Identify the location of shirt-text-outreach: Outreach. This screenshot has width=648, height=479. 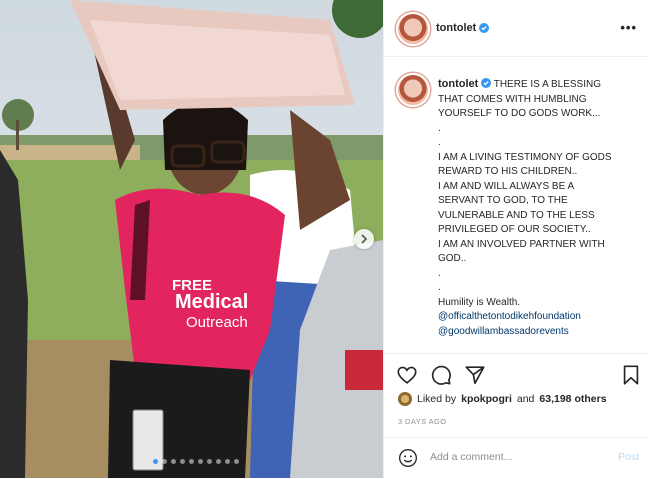
(217, 322).